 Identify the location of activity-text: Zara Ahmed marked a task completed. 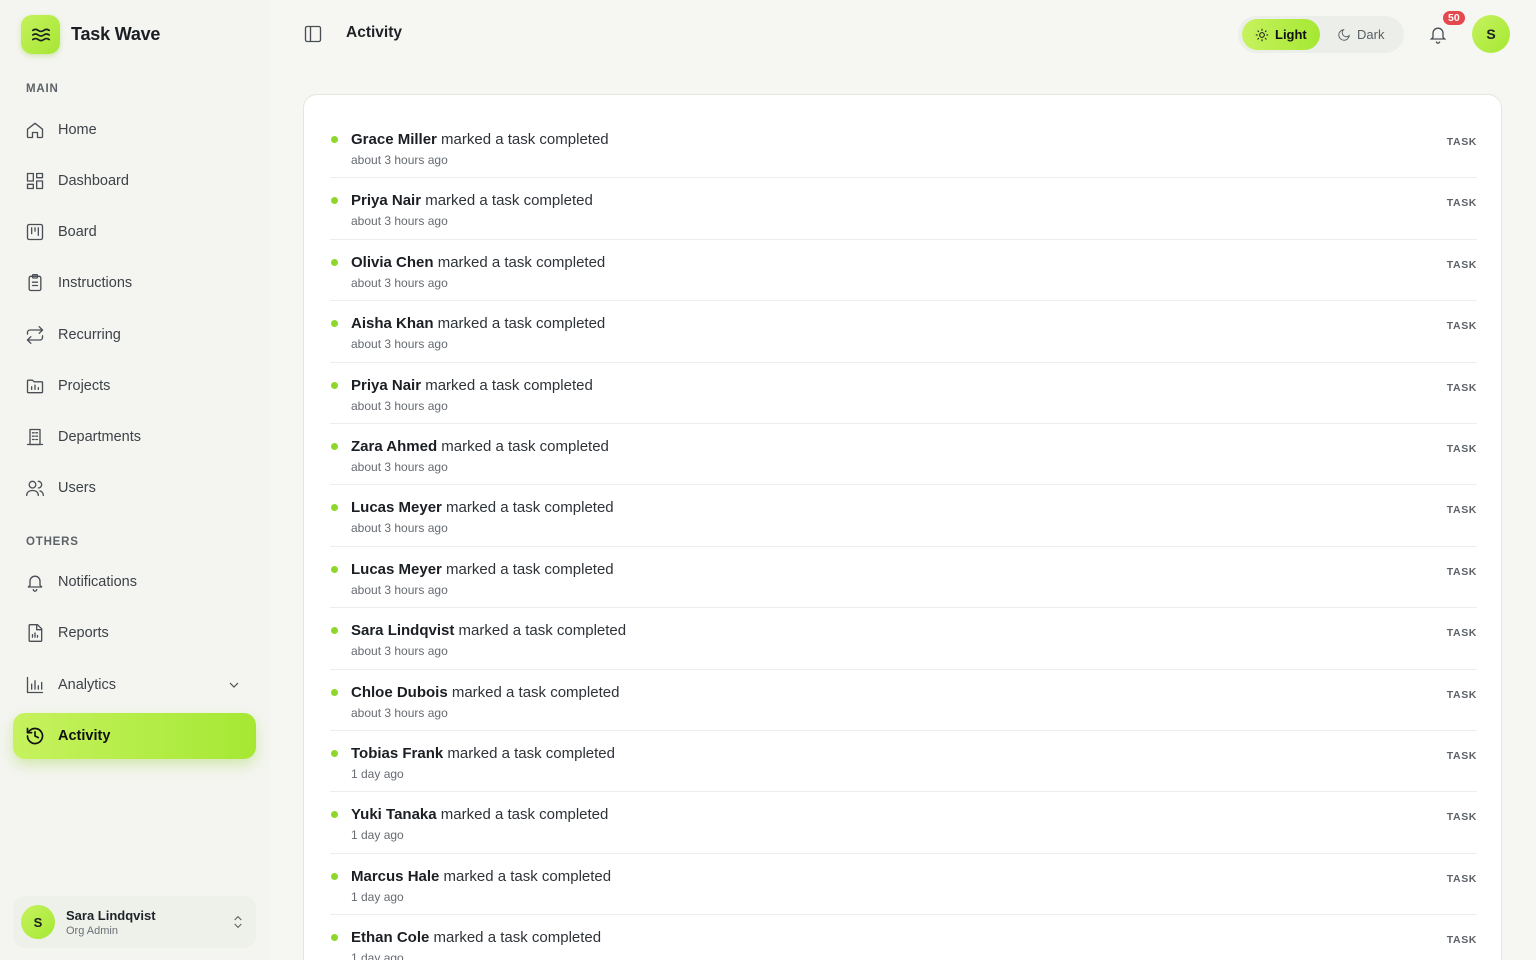
(480, 446).